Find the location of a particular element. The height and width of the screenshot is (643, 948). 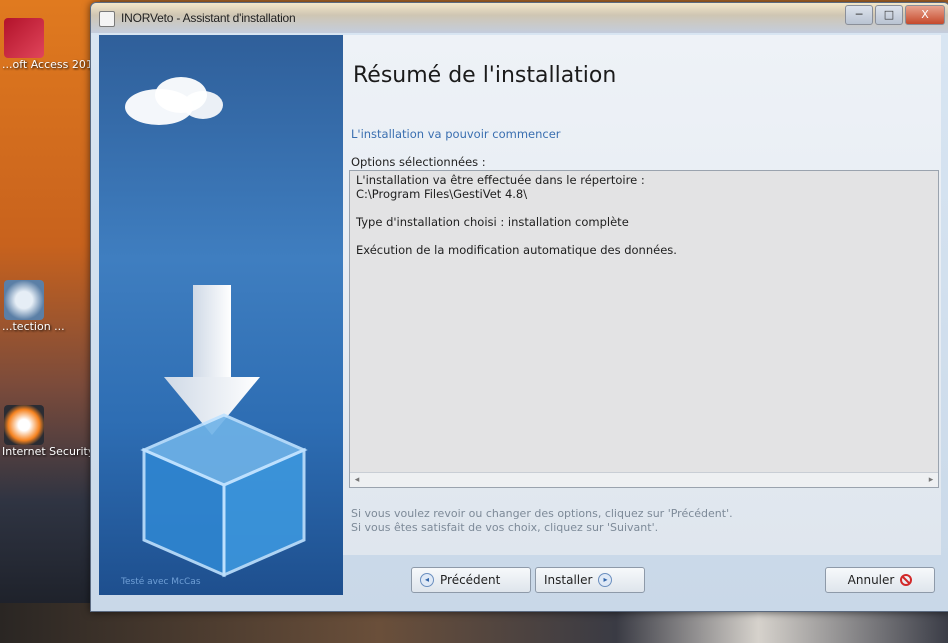

protection-app-icon is located at coordinates (24, 300).